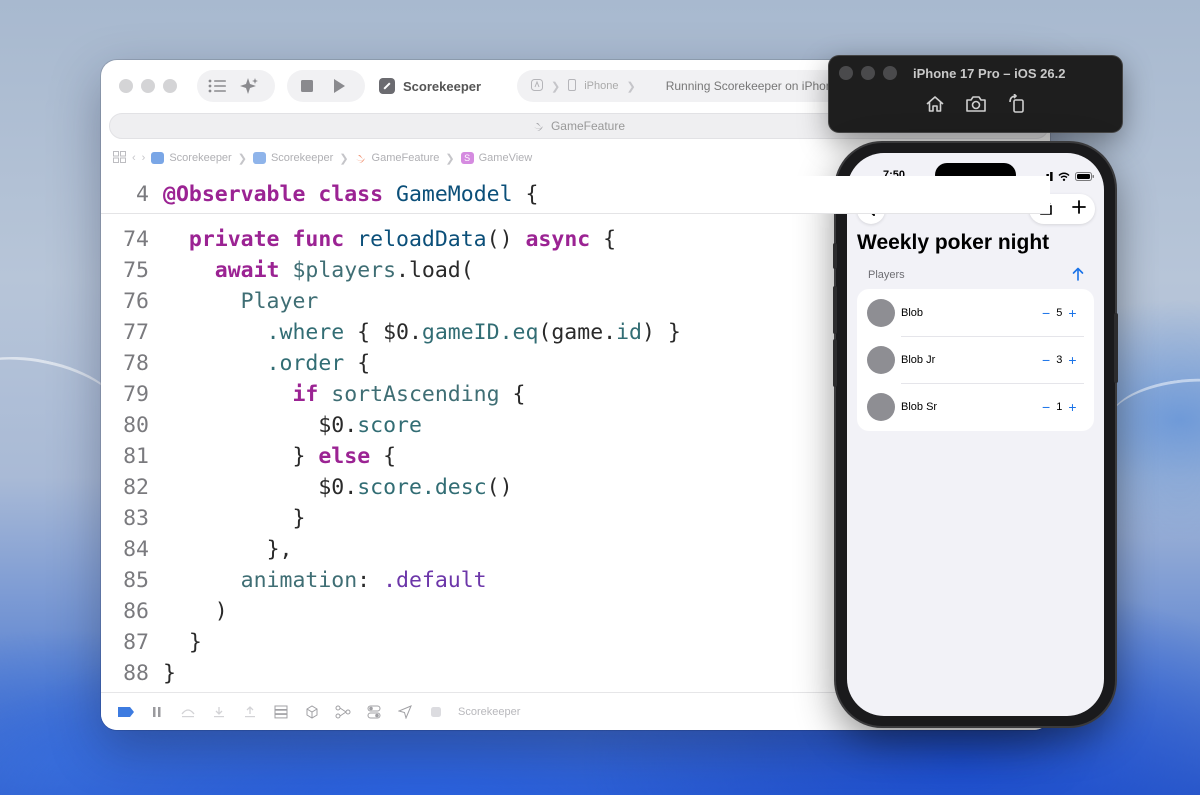 The height and width of the screenshot is (795, 1200). What do you see at coordinates (886, 275) in the screenshot?
I see `section-header: Players` at bounding box center [886, 275].